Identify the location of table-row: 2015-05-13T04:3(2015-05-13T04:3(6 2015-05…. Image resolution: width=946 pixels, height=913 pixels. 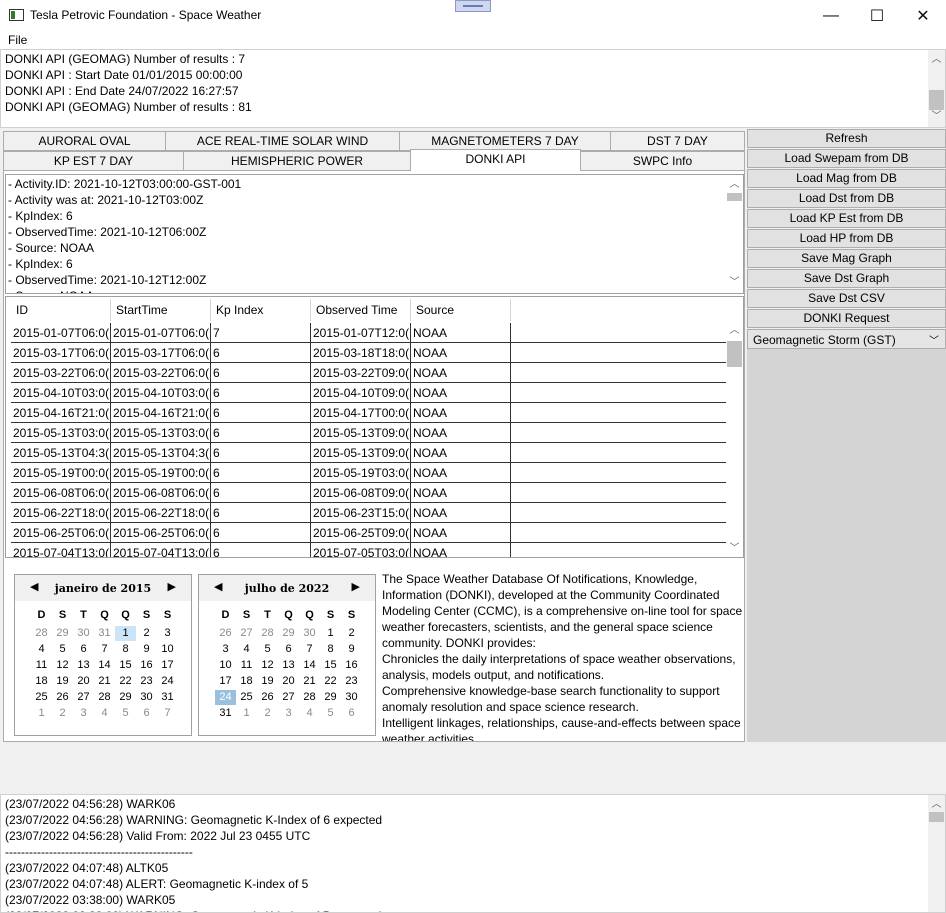
(368, 453).